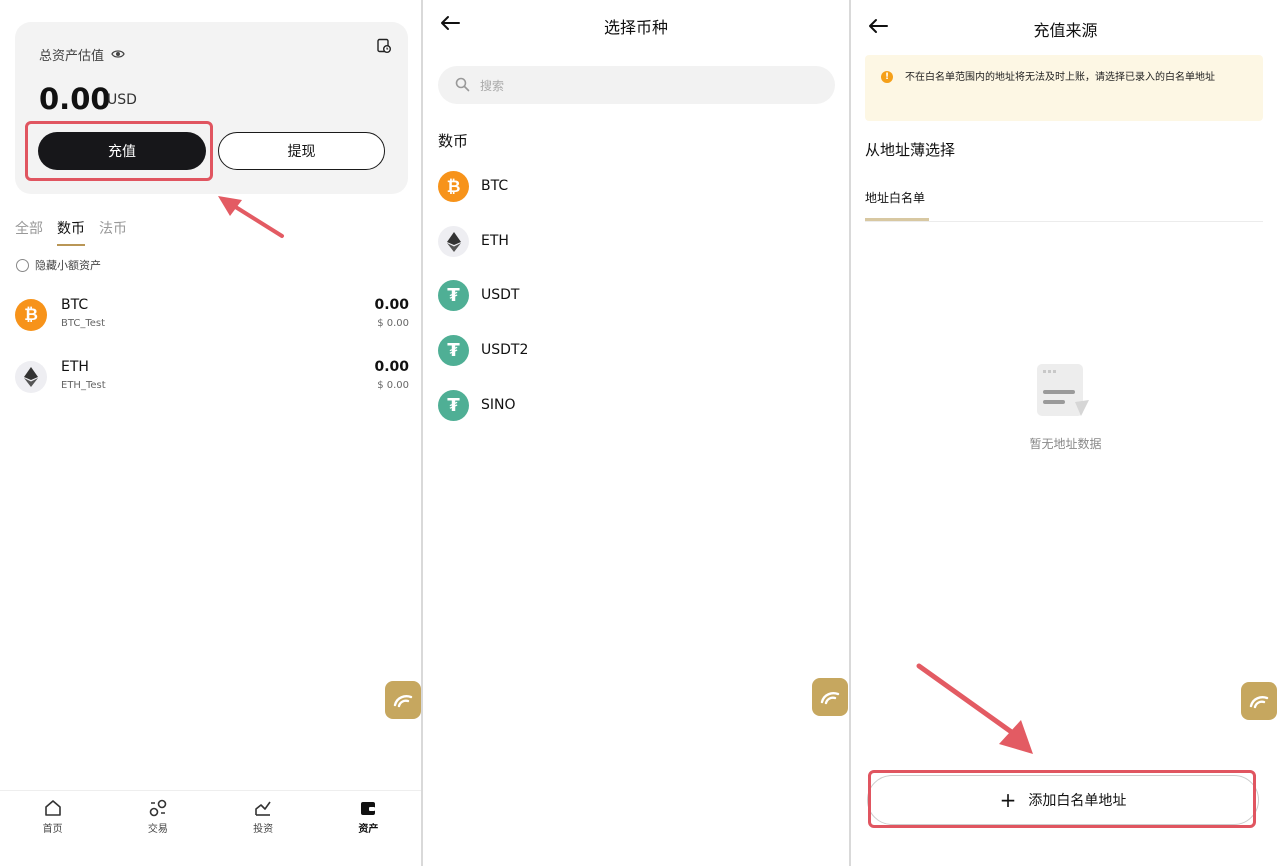 The height and width of the screenshot is (866, 1280). I want to click on currency-symbol: ETH, so click(495, 241).